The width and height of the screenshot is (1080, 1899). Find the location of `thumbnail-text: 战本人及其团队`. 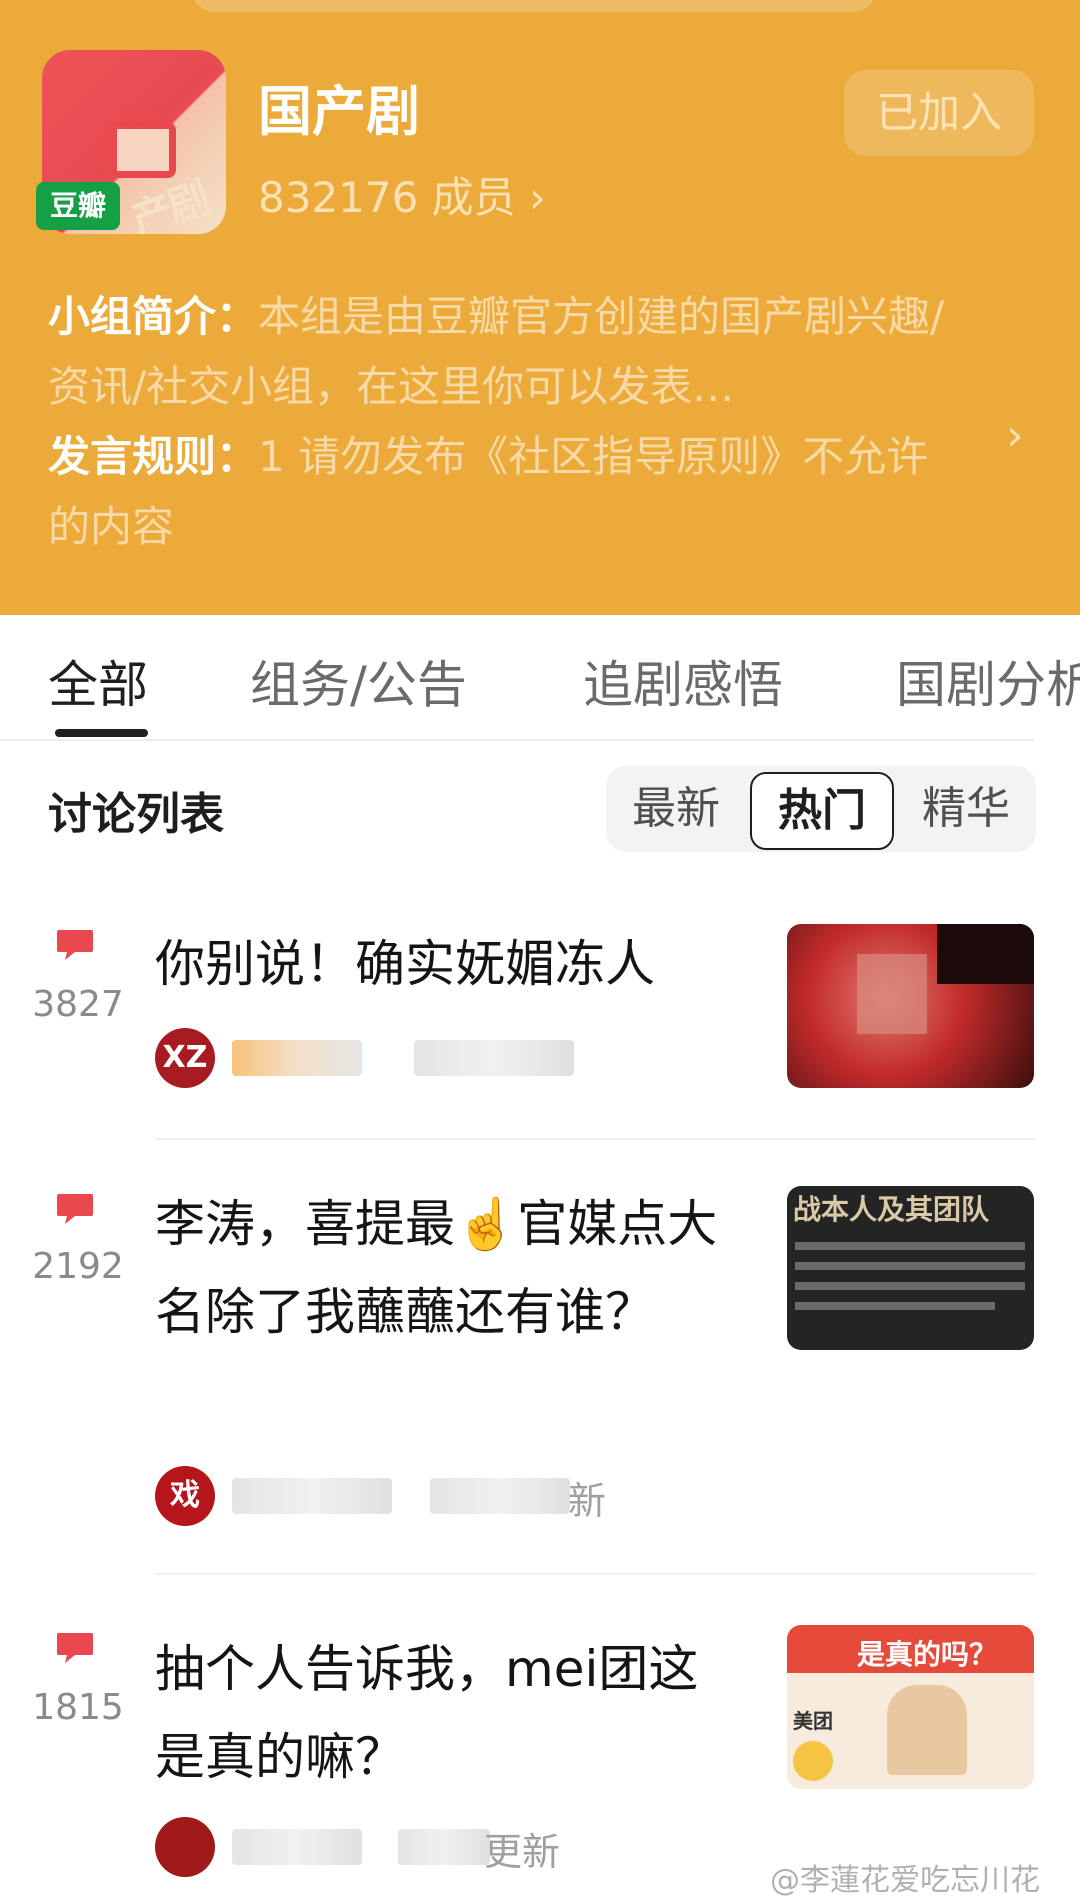

thumbnail-text: 战本人及其团队 is located at coordinates (891, 1209).